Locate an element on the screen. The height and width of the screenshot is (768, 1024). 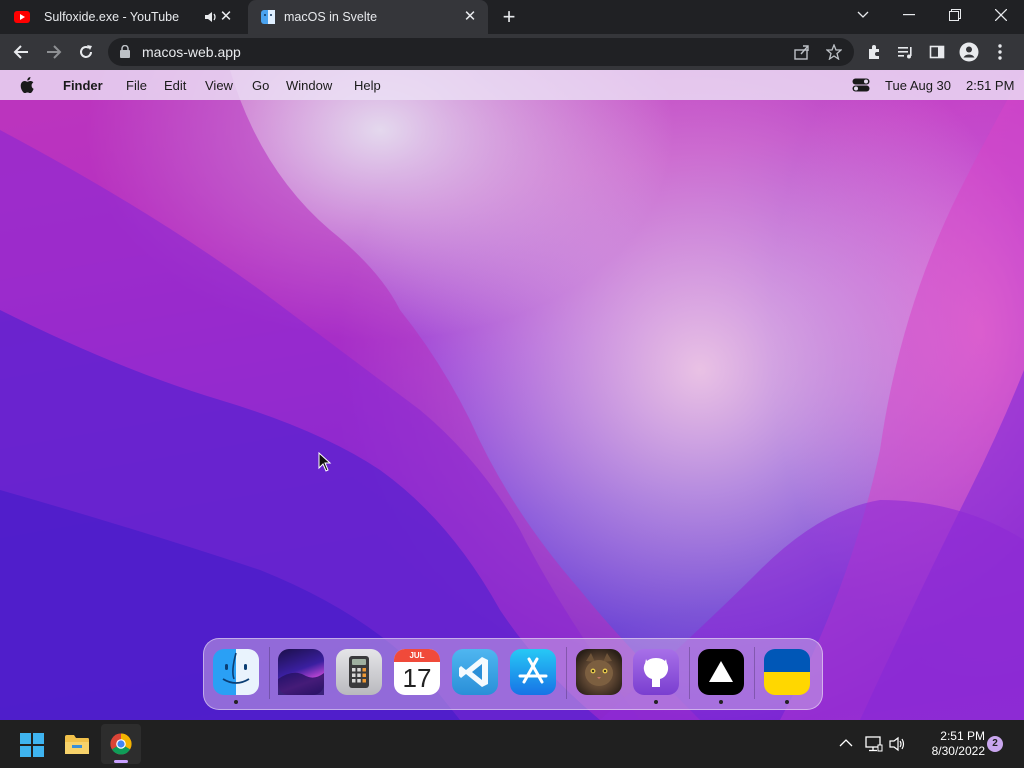
menubar-time: 2:51 PM is located at coordinates (990, 85).